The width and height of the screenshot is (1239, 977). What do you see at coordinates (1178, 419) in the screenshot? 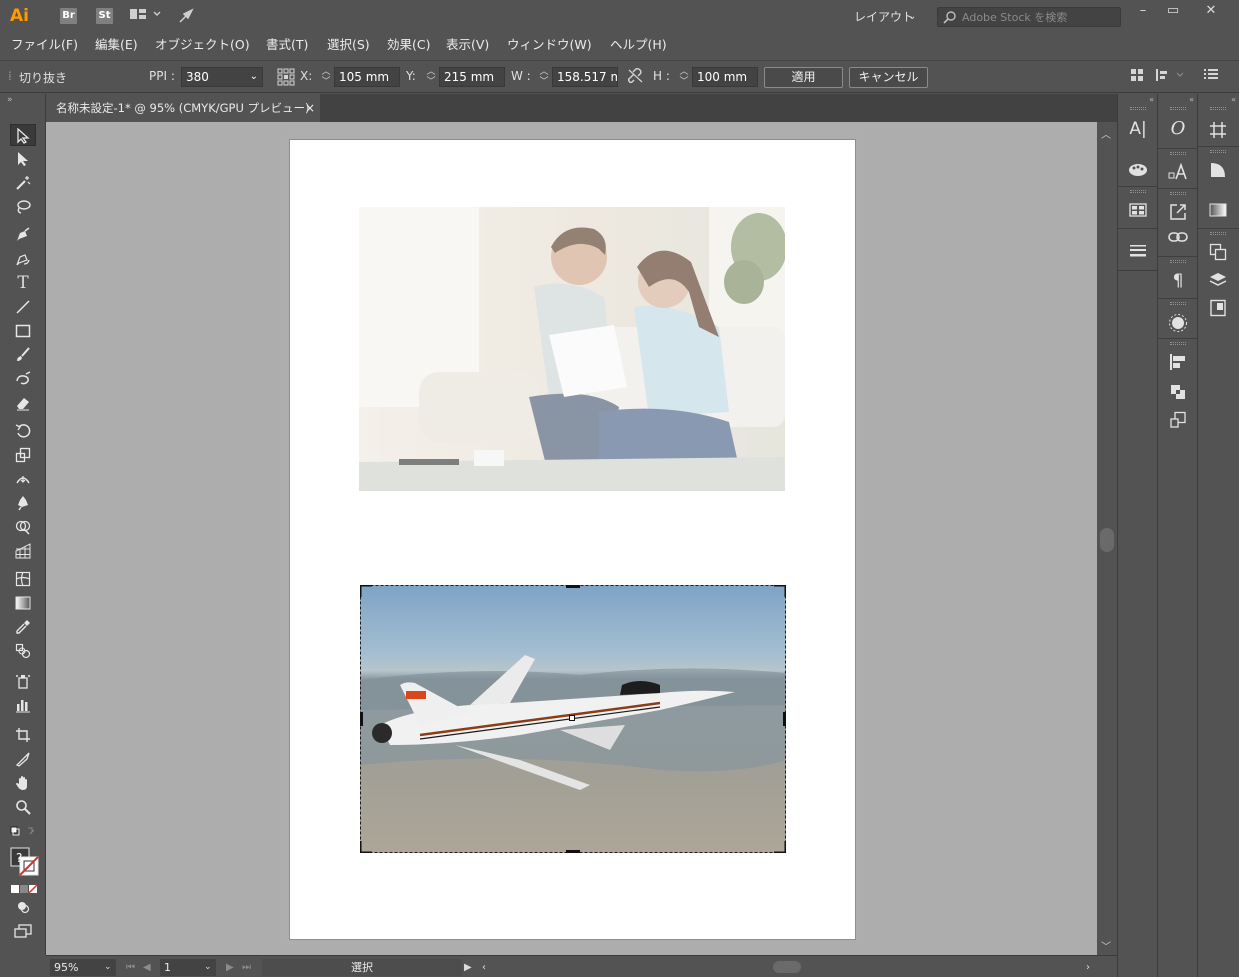
I see `transform-panel-icon` at bounding box center [1178, 419].